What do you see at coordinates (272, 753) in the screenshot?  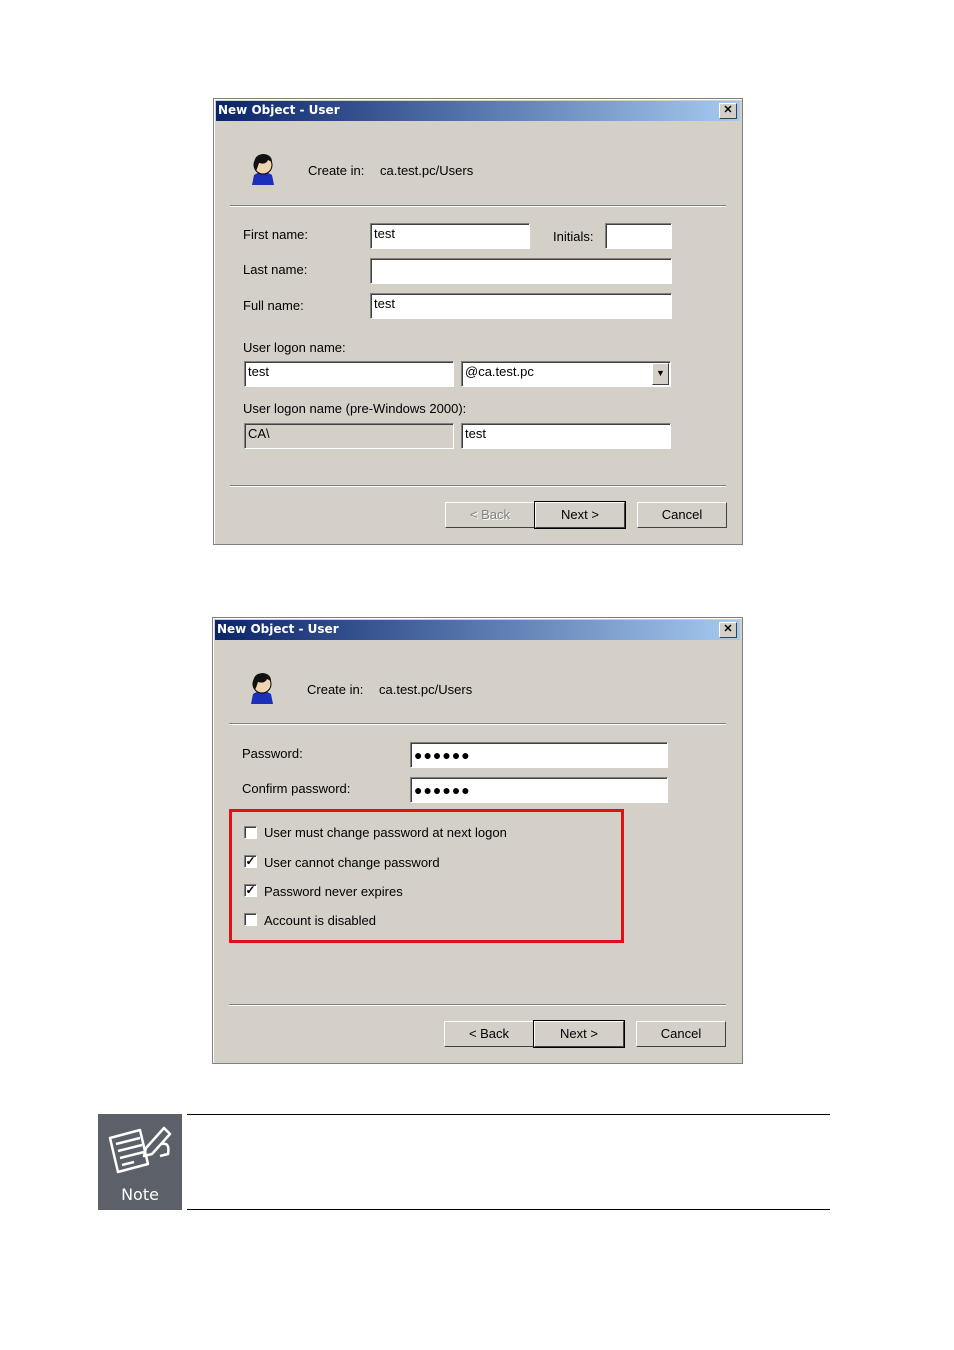 I see `password-label: Password:` at bounding box center [272, 753].